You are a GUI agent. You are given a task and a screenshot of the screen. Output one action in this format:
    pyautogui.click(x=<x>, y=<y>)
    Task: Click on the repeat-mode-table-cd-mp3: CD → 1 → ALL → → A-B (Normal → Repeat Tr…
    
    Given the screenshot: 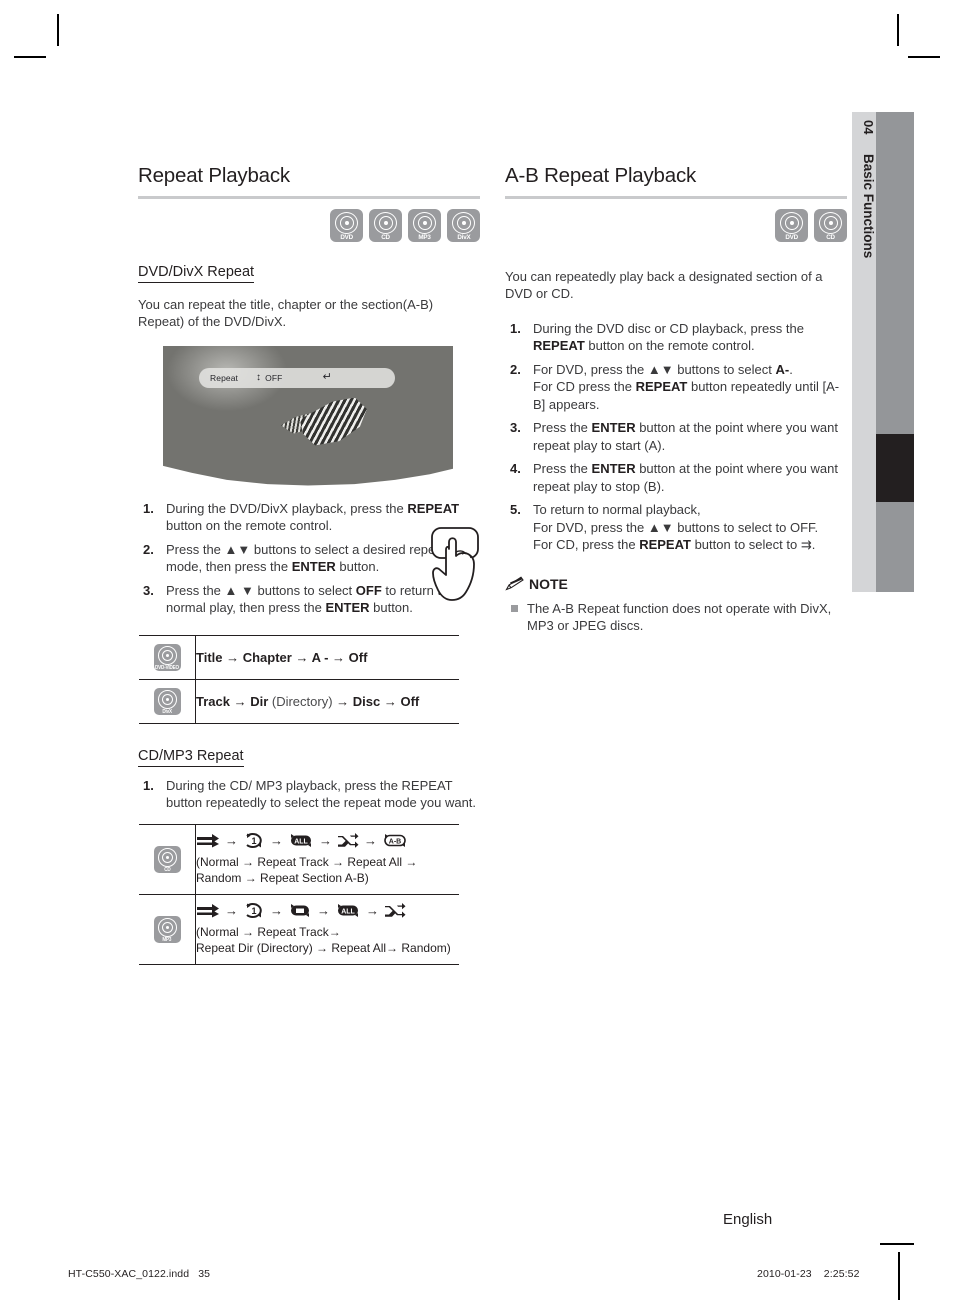 What is the action you would take?
    pyautogui.click(x=299, y=894)
    